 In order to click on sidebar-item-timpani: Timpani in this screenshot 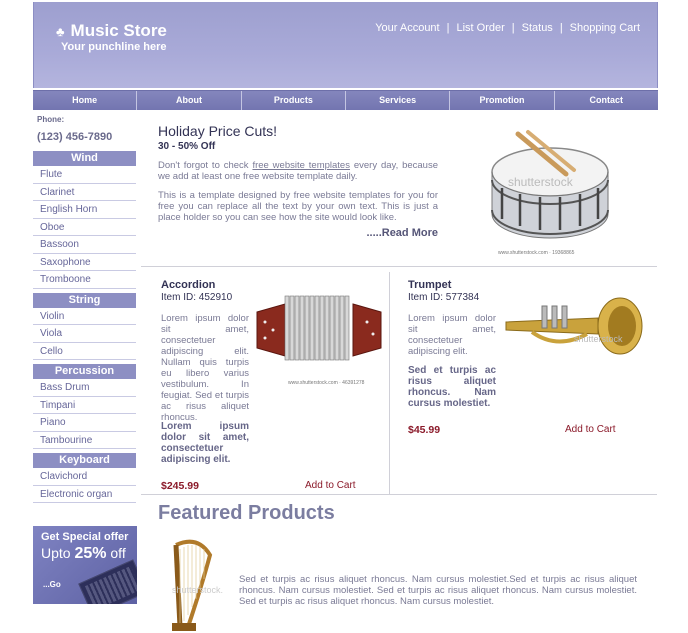, I will do `click(84, 405)`.